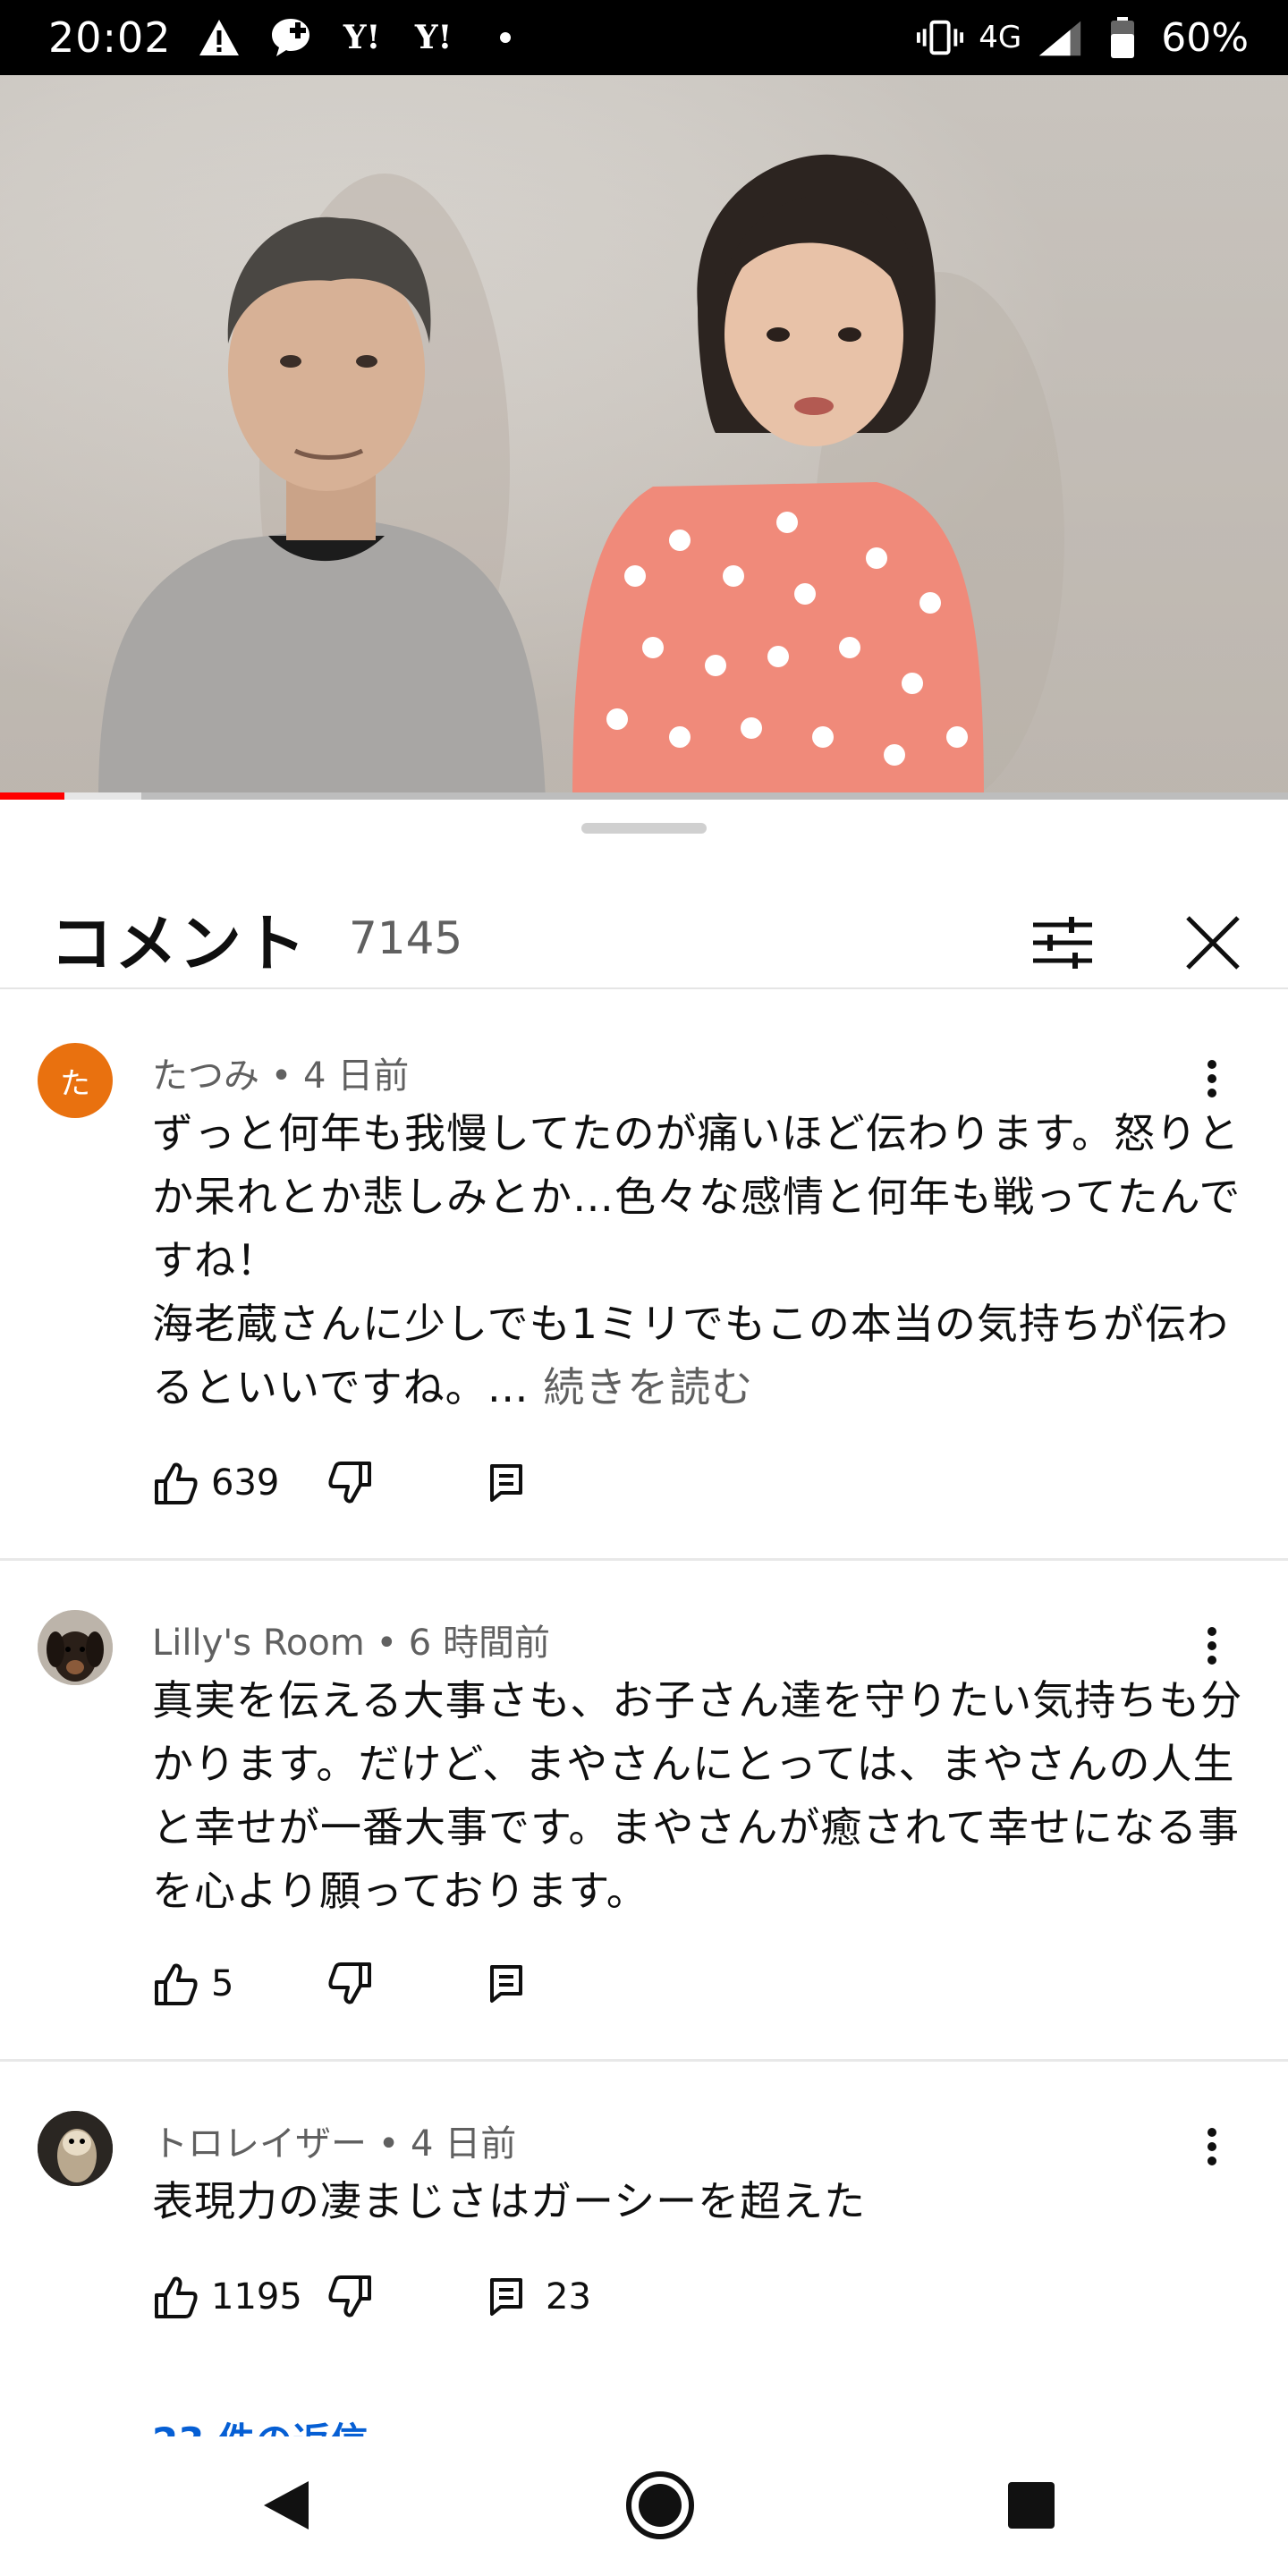  Describe the element at coordinates (205, 1076) in the screenshot. I see `comment-author: たつみ` at that location.